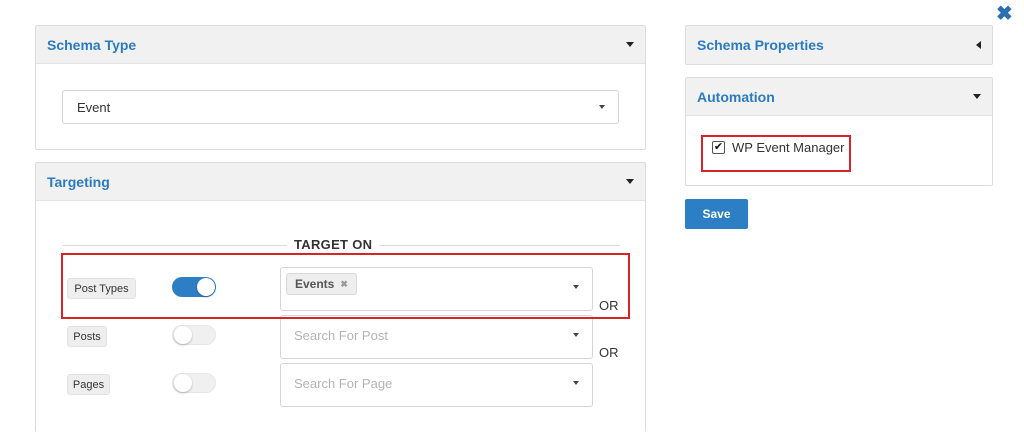  What do you see at coordinates (1004, 14) in the screenshot?
I see `close-icon: ✖` at bounding box center [1004, 14].